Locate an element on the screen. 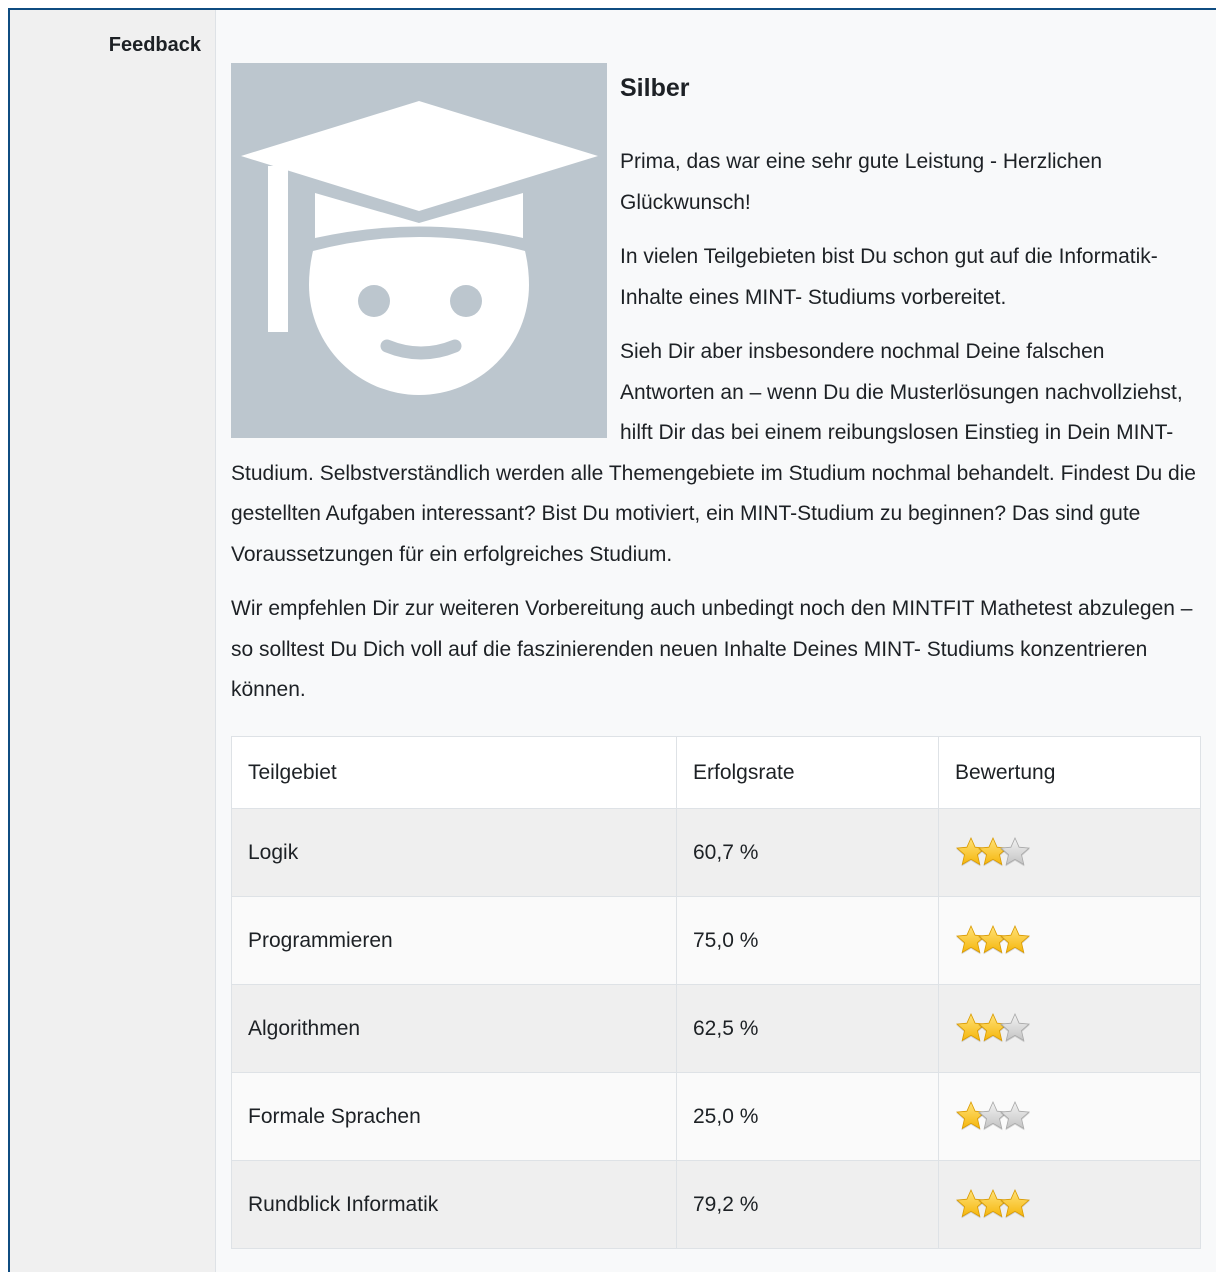 The height and width of the screenshot is (1272, 1216). table-row: Logik 60,7 % is located at coordinates (716, 852).